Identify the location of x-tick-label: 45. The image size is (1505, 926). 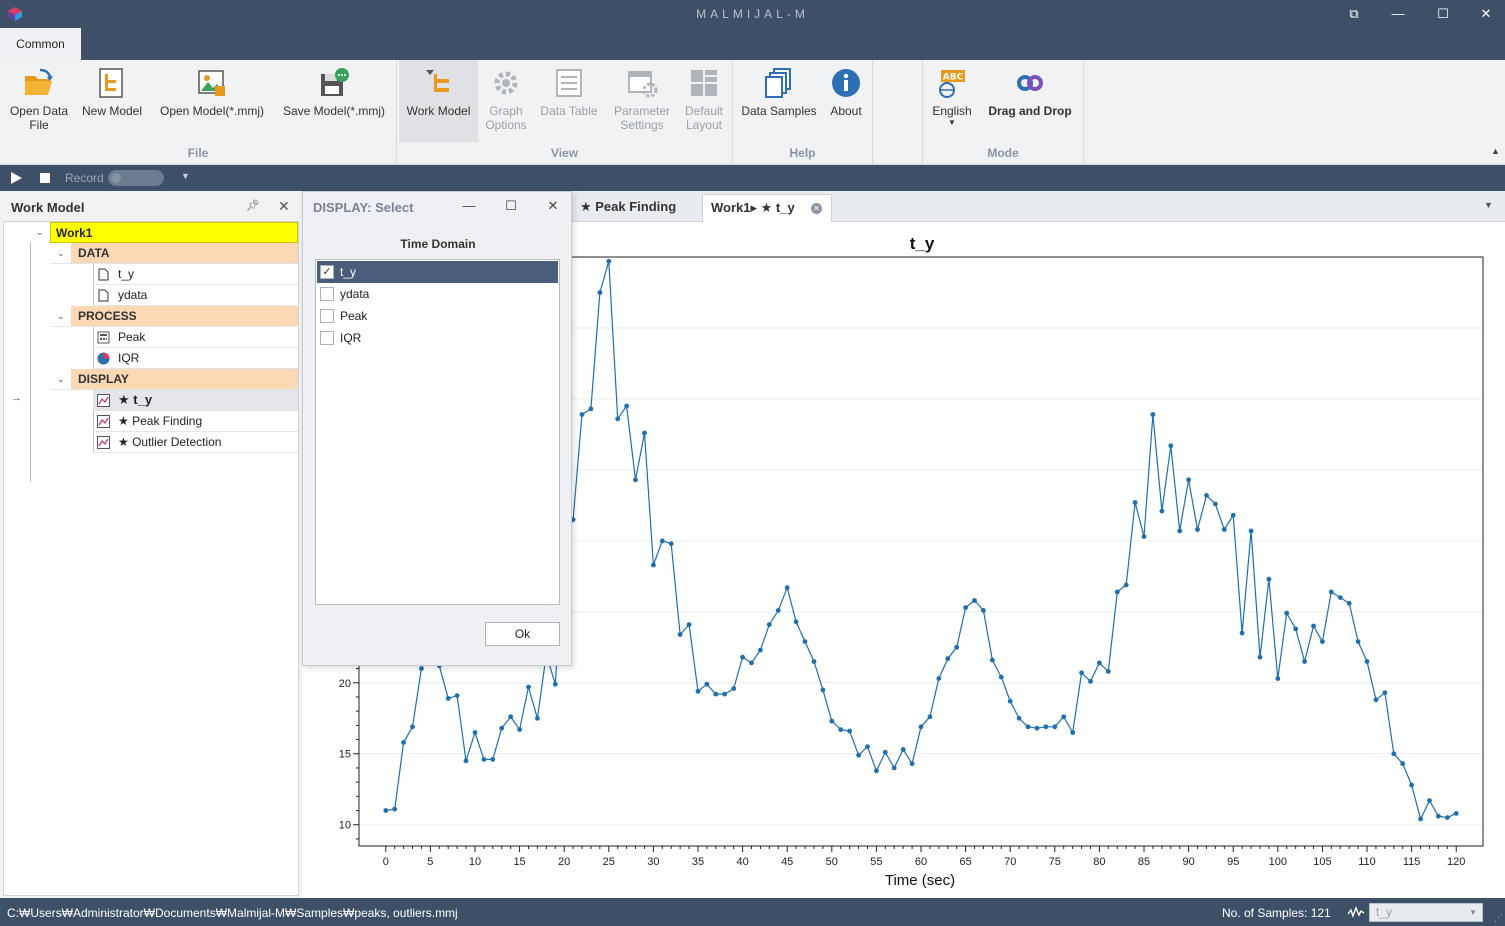
(787, 862).